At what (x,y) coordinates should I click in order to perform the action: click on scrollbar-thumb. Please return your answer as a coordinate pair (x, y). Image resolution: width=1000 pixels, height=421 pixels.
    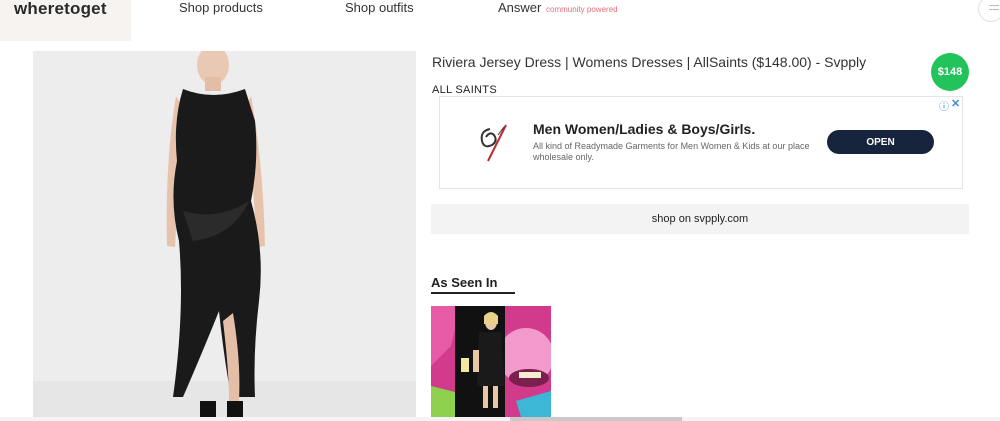
    Looking at the image, I should click on (596, 419).